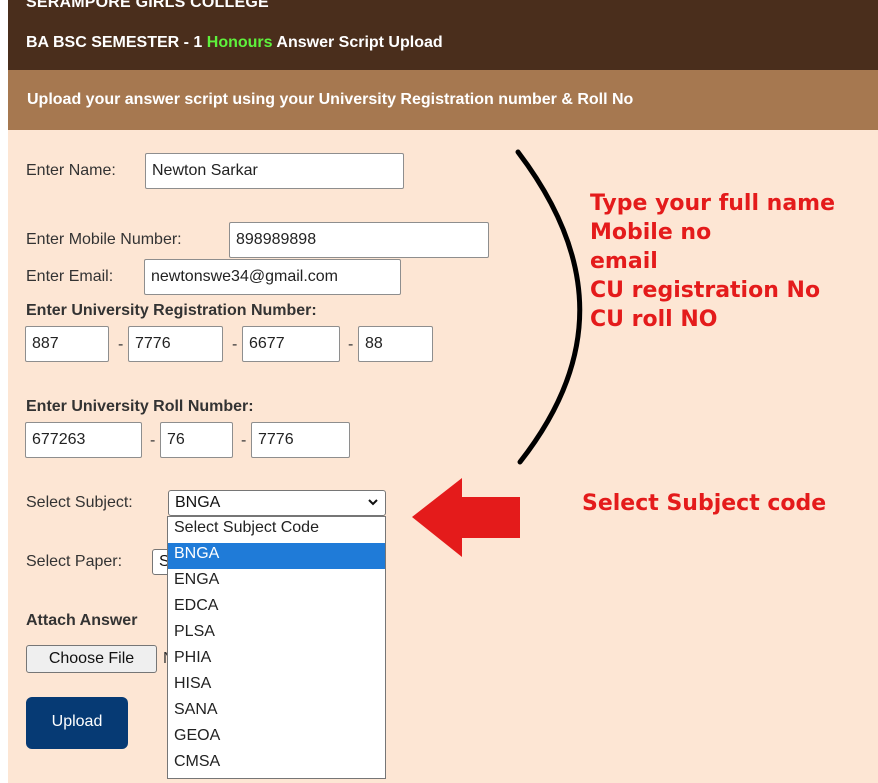 This screenshot has width=878, height=783. Describe the element at coordinates (713, 203) in the screenshot. I see `annotation-line: Type your full name` at that location.